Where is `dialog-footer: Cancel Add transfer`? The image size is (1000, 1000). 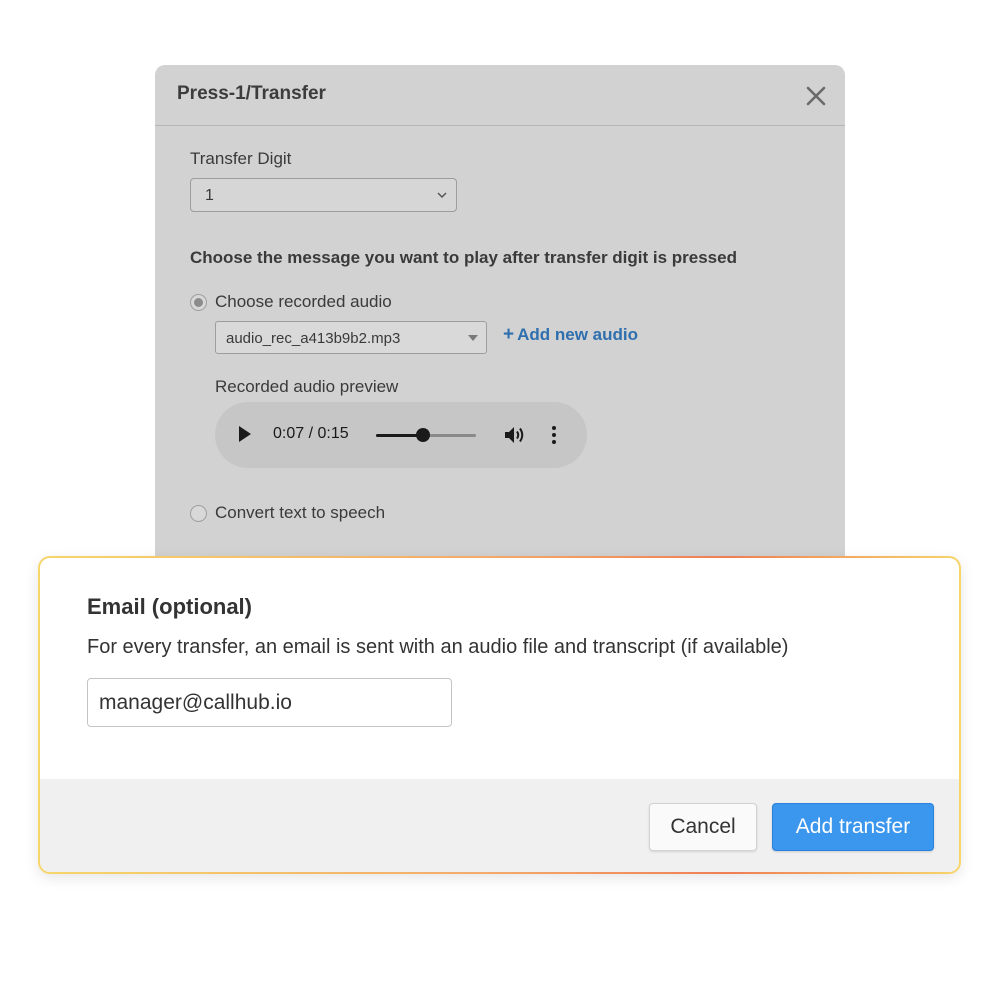 dialog-footer: Cancel Add transfer is located at coordinates (499, 825).